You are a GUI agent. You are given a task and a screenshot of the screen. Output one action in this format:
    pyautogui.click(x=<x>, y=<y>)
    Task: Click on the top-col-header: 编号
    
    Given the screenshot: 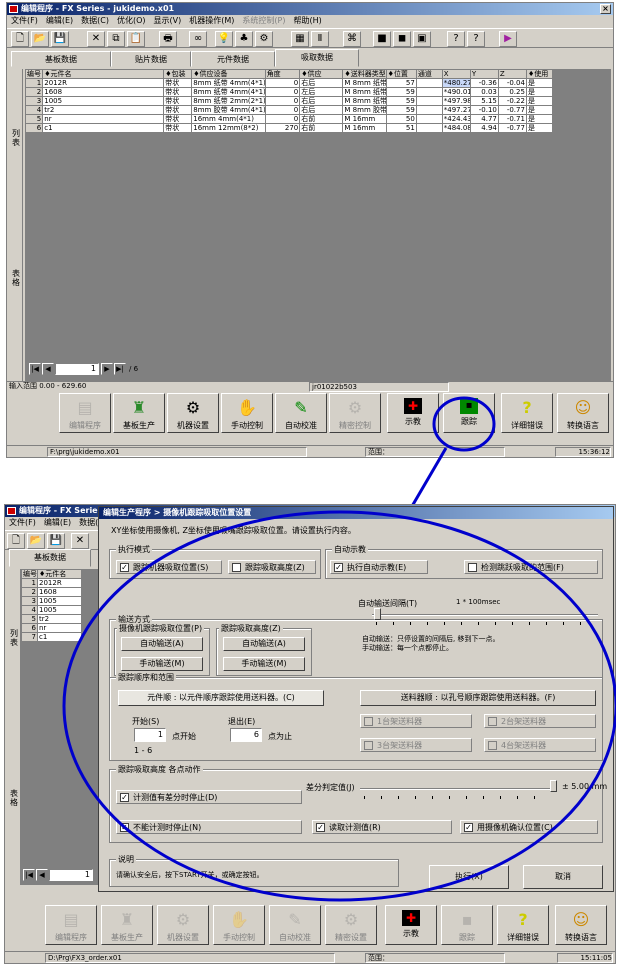 What is the action you would take?
    pyautogui.click(x=34, y=74)
    